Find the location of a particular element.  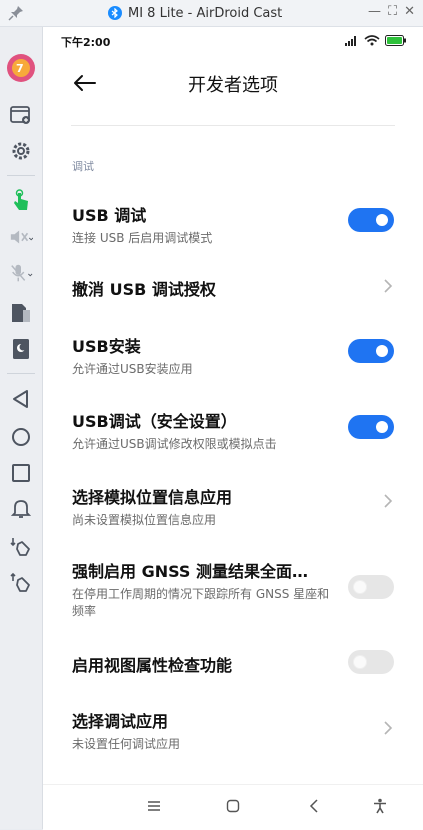

page-header: 开发者选项 is located at coordinates (233, 83).